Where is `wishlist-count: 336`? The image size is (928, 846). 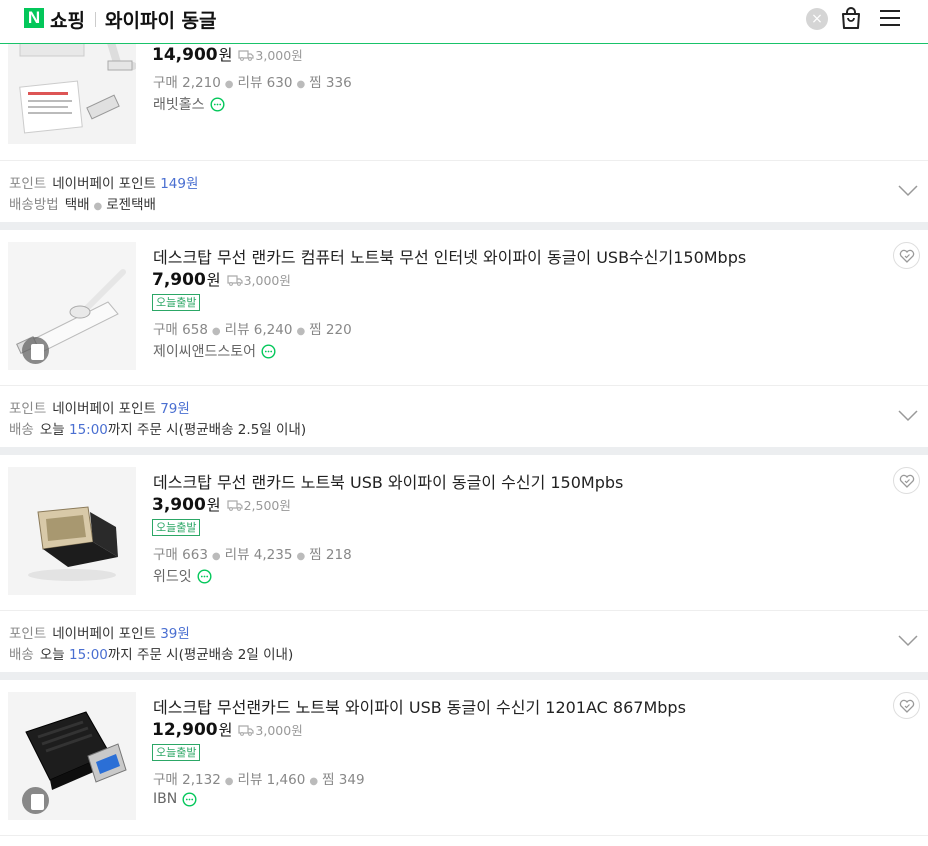 wishlist-count: 336 is located at coordinates (338, 83).